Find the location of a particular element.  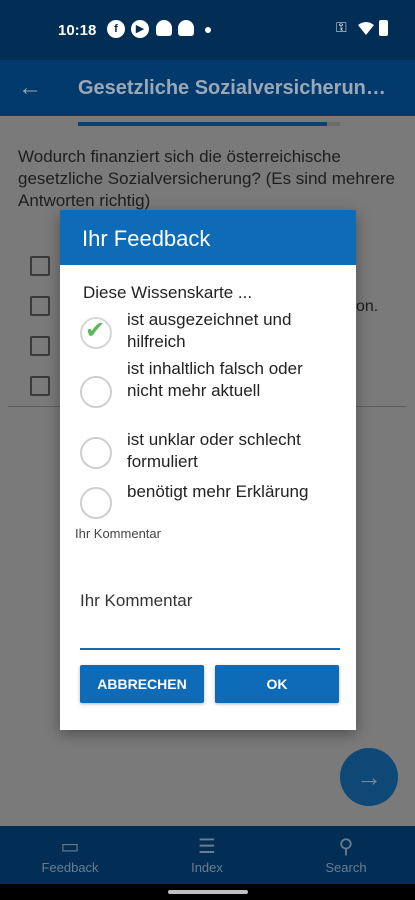

dialog-header: Ihr Feedback is located at coordinates (208, 237).